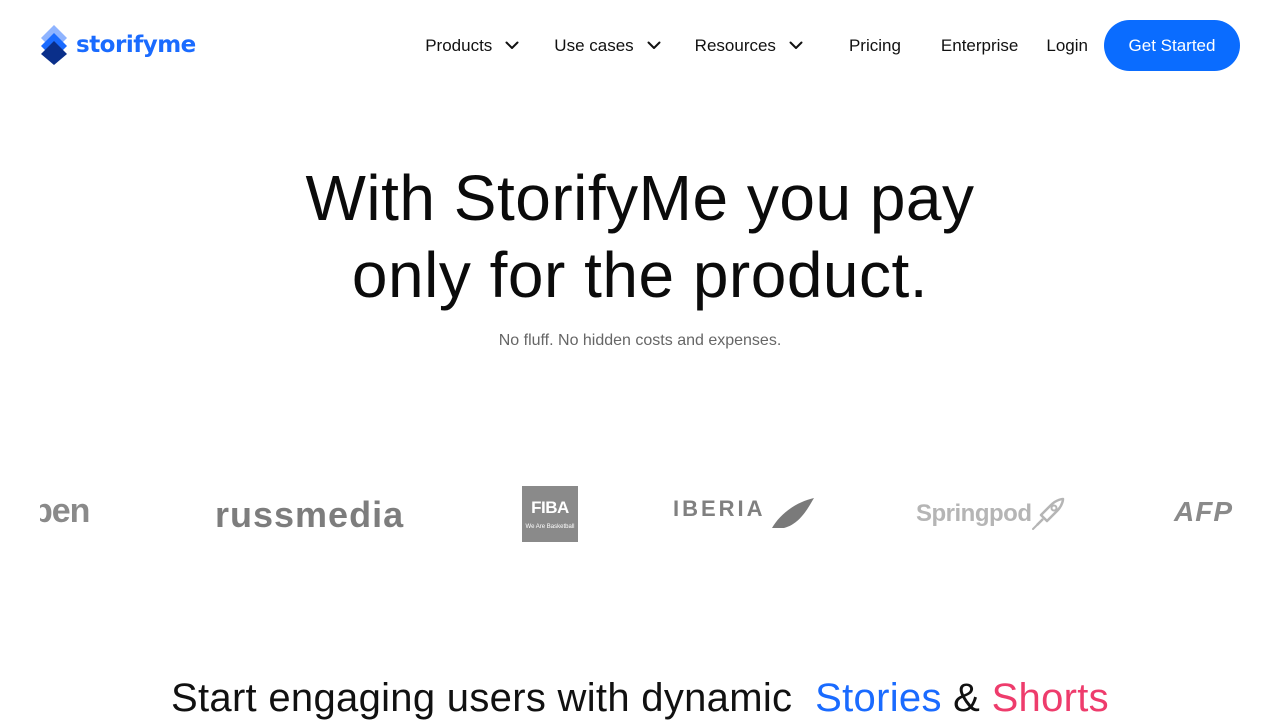 This screenshot has height=721, width=1280. What do you see at coordinates (1172, 45) in the screenshot?
I see `get-started-button: Get Started` at bounding box center [1172, 45].